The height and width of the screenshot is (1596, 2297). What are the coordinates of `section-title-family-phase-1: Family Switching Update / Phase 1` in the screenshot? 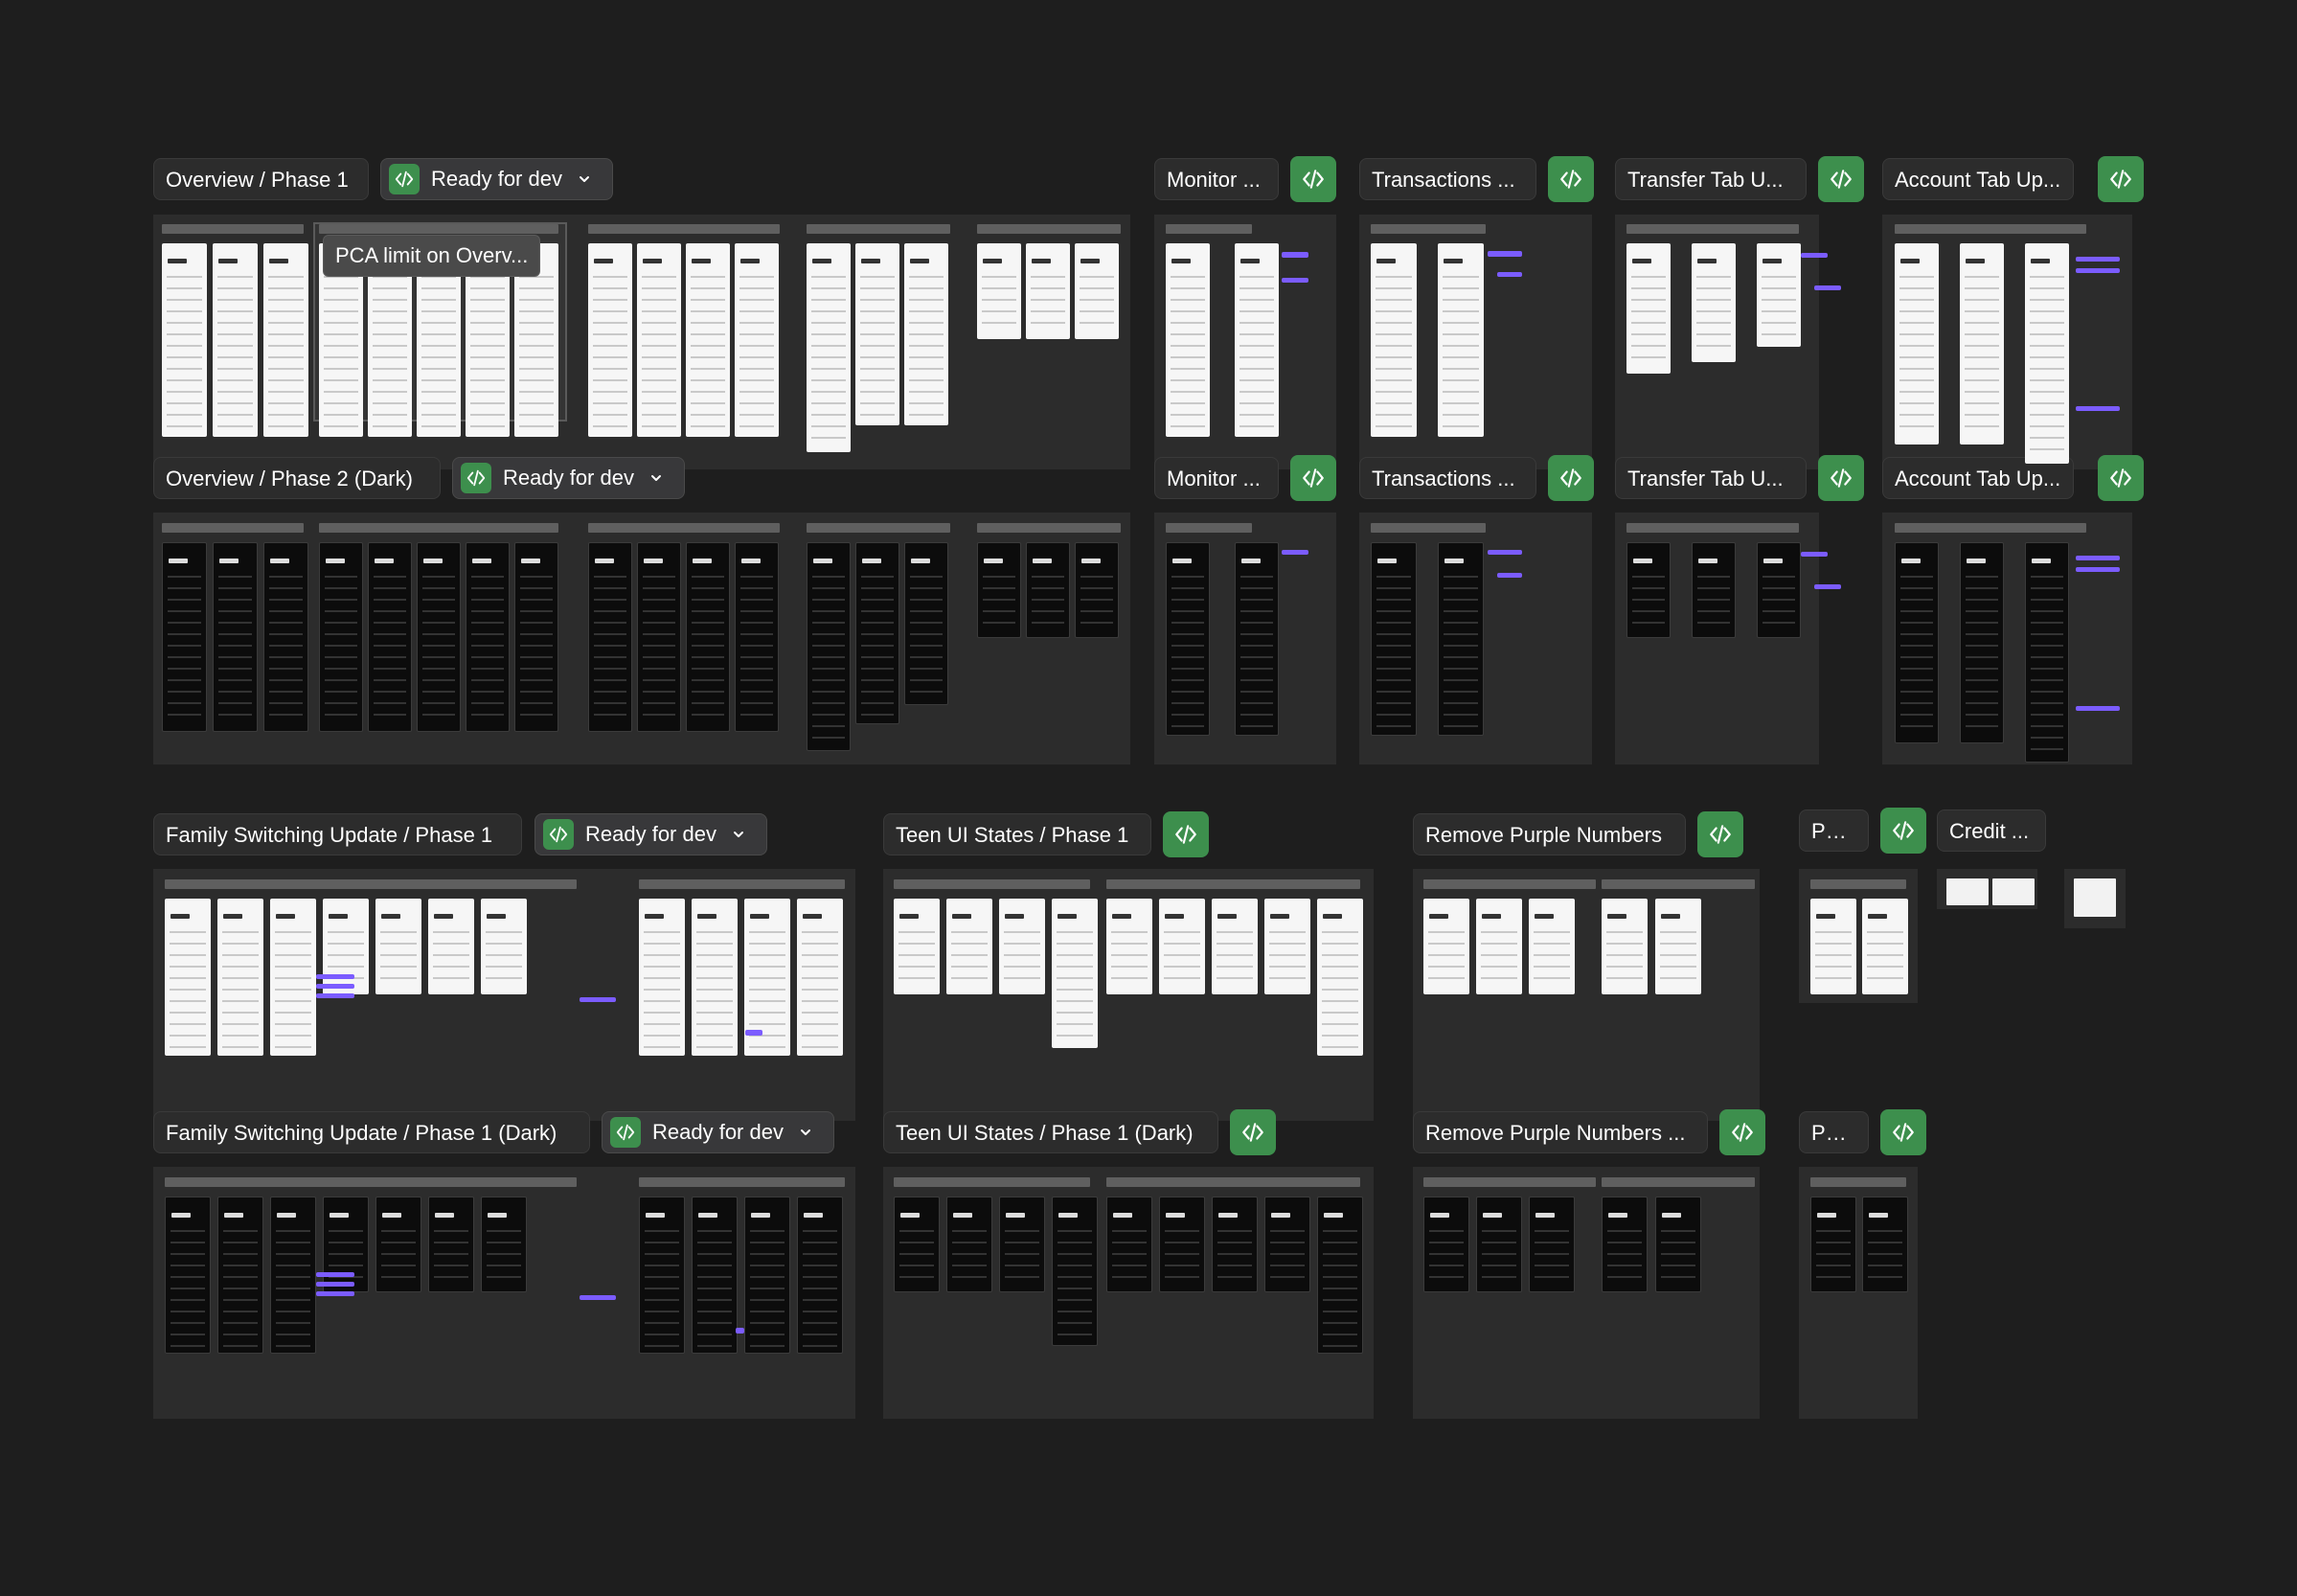 It's located at (337, 834).